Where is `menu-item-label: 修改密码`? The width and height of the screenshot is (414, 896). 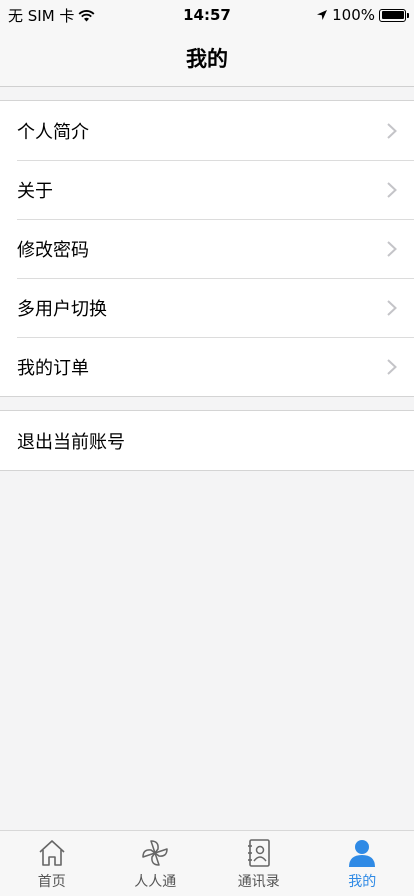
menu-item-label: 修改密码 is located at coordinates (53, 250).